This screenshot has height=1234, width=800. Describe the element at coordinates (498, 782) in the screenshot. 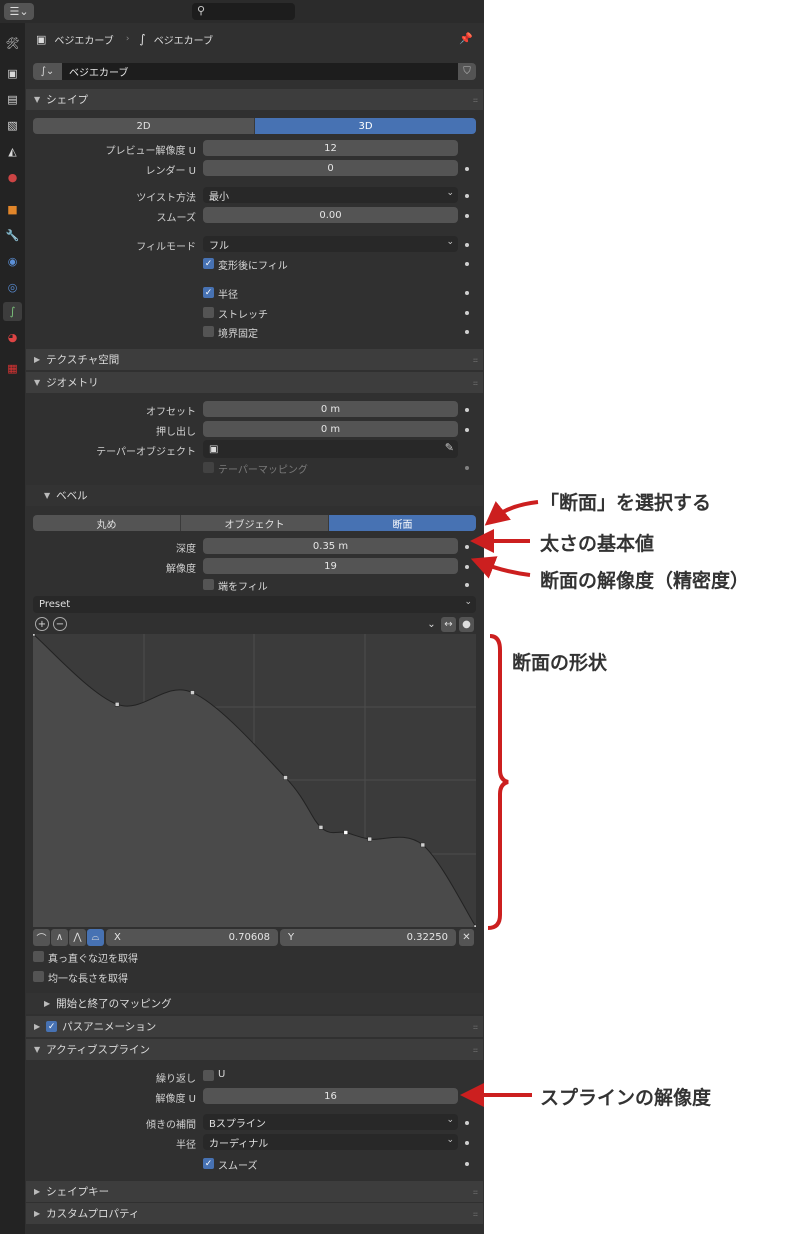

I see `annotation-bracket` at that location.